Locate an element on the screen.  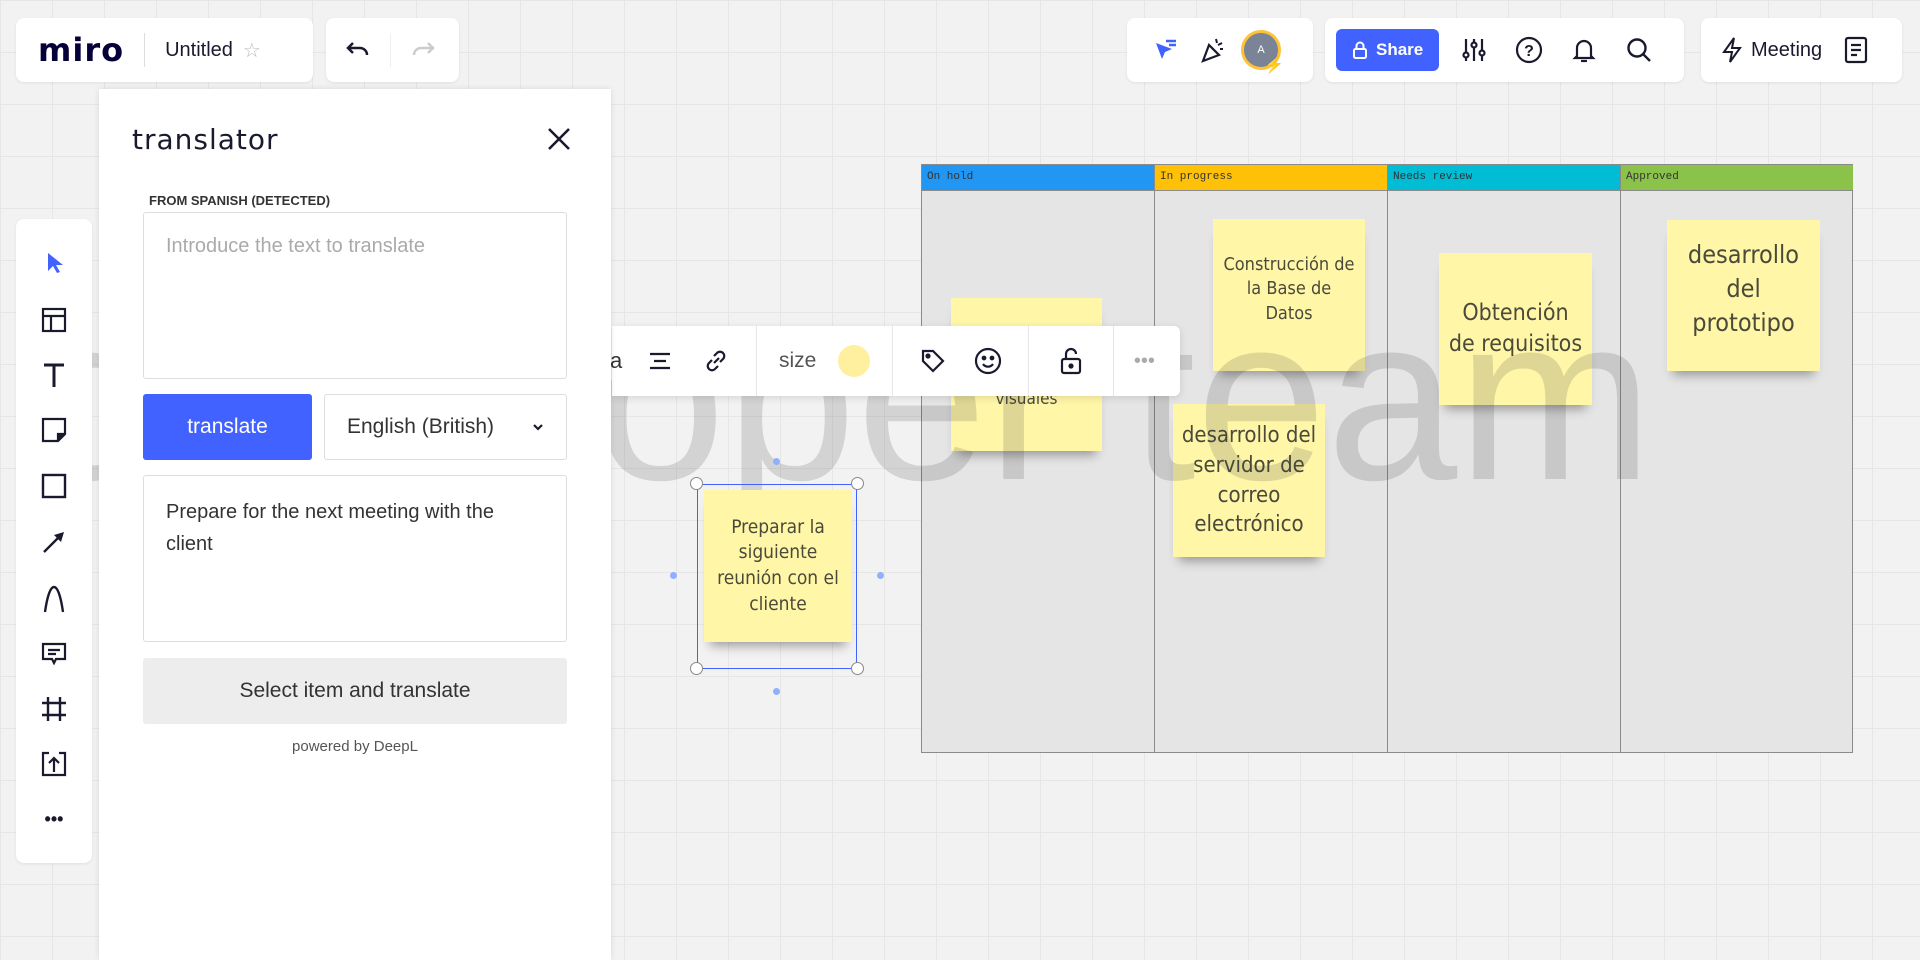
meeting-group: Meeting is located at coordinates (1801, 50).